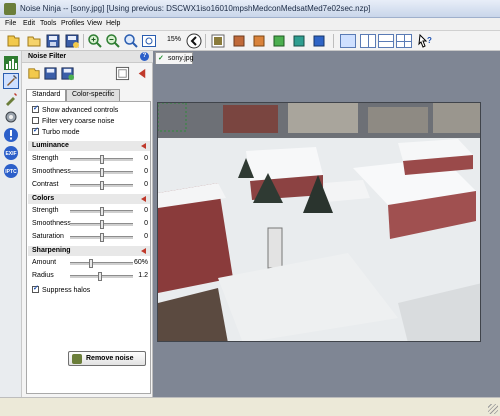 The width and height of the screenshot is (500, 416). Describe the element at coordinates (404, 41) in the screenshot. I see `layout-quad-icon` at that location.